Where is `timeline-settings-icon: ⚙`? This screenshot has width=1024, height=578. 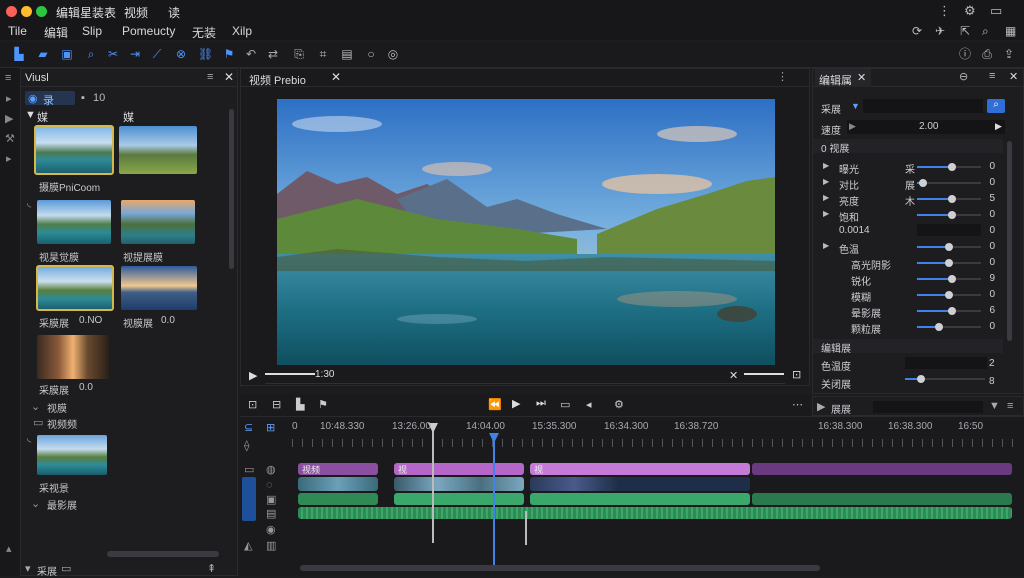
timeline-settings-icon: ⚙ is located at coordinates (619, 404).